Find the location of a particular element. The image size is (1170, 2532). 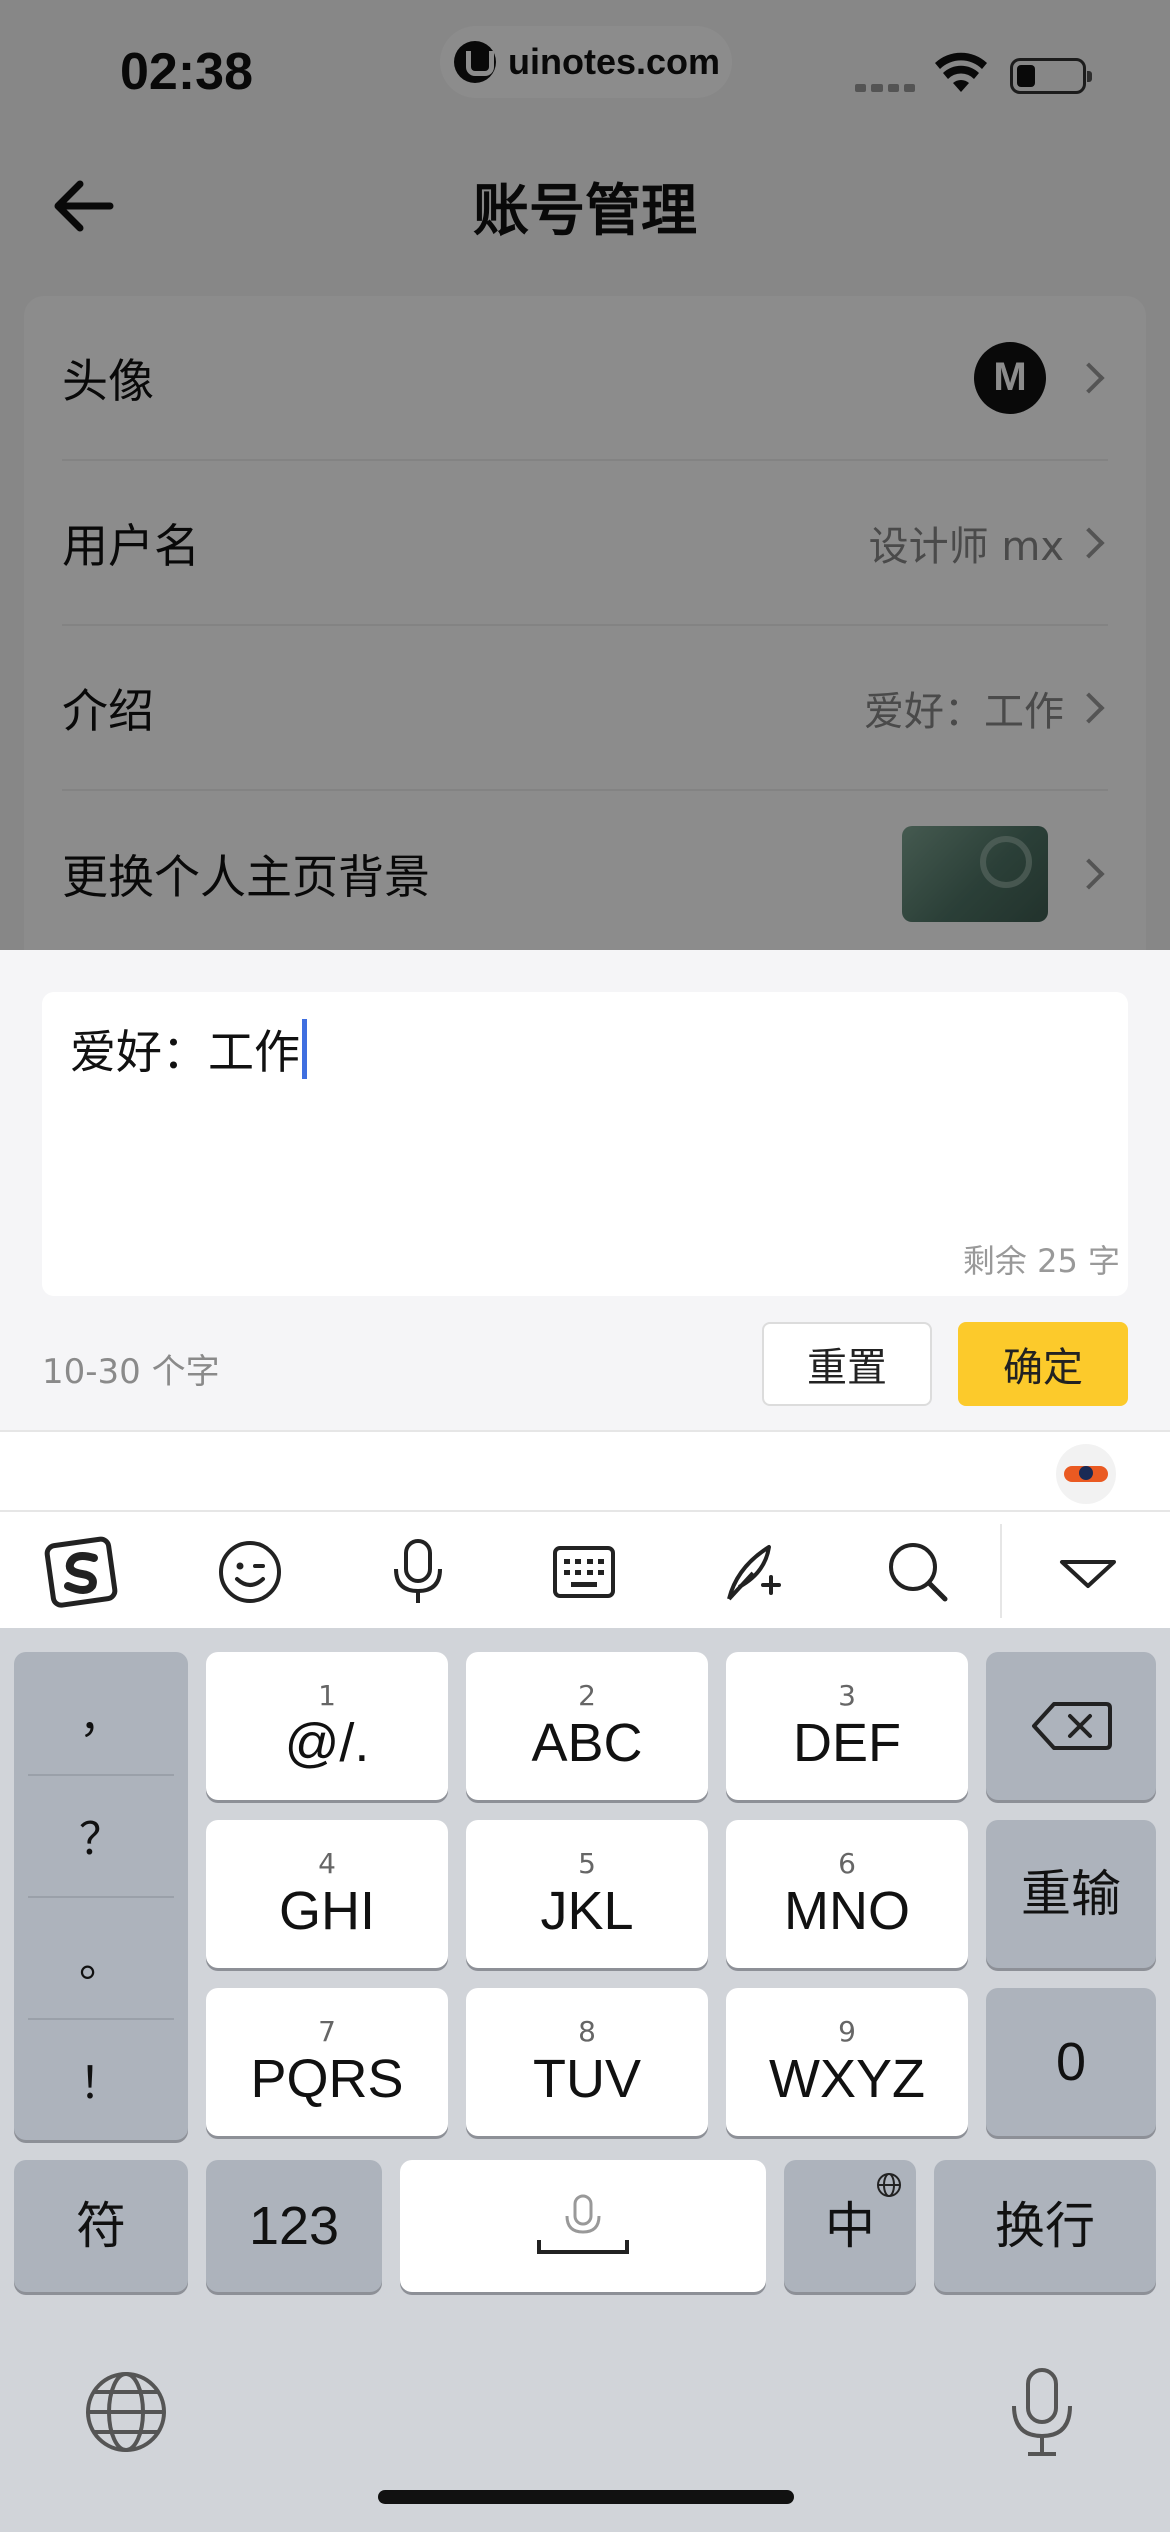

key-2: 2 ABC is located at coordinates (587, 1726).